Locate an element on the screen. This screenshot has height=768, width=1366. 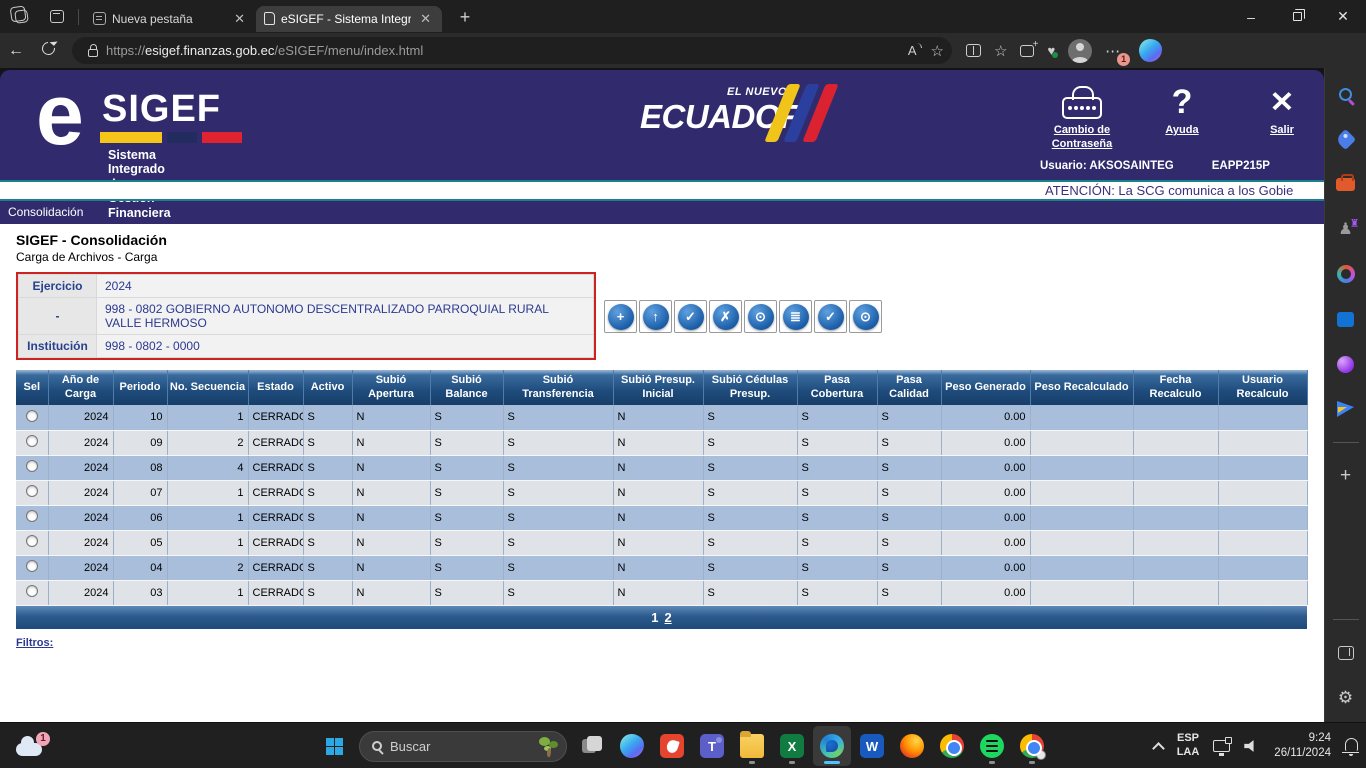
sidebar-drop-button is located at coordinates (1346, 364).